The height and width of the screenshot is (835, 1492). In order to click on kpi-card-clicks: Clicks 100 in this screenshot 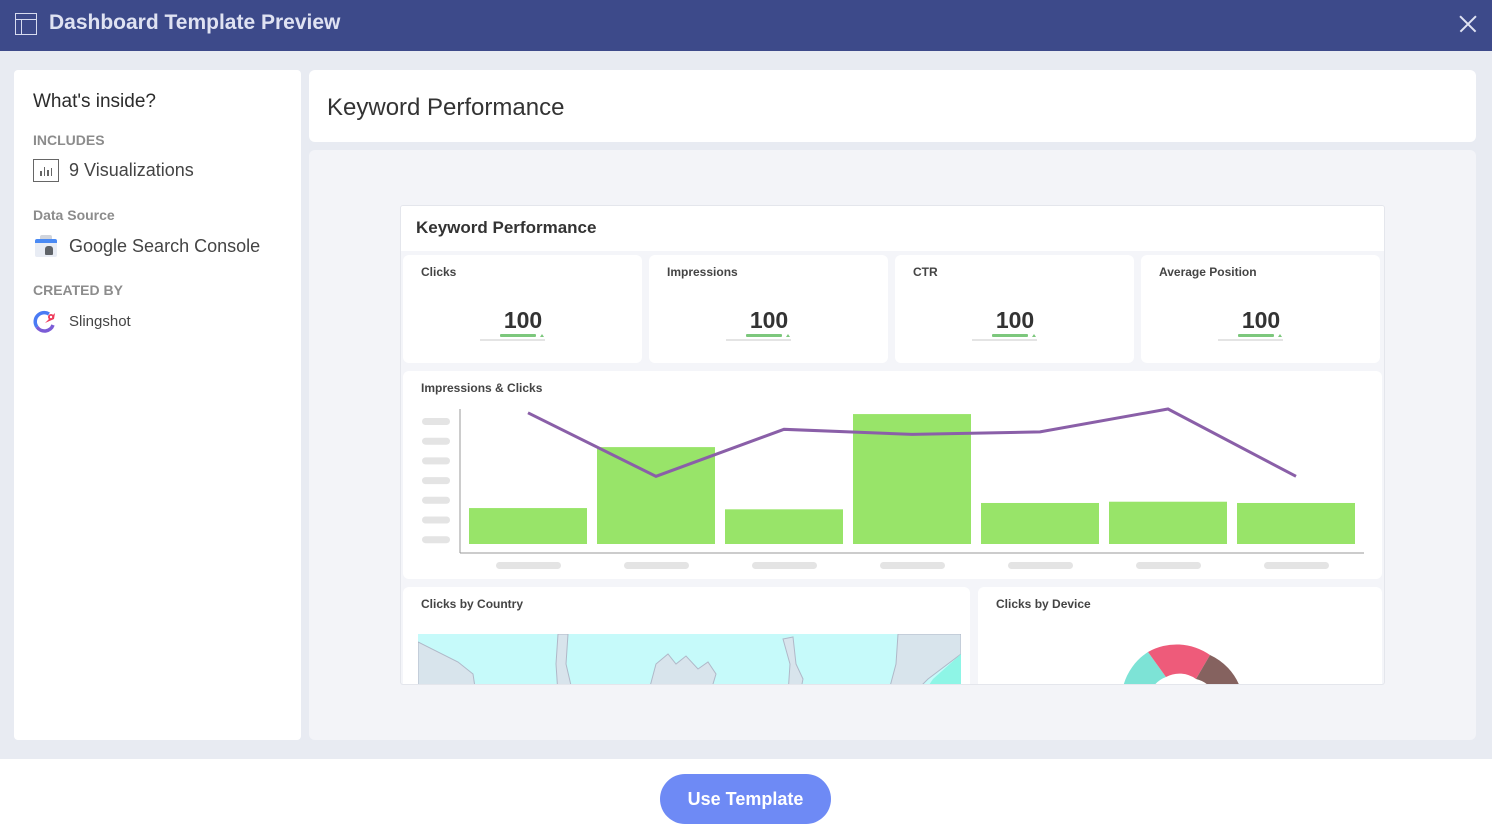, I will do `click(522, 309)`.